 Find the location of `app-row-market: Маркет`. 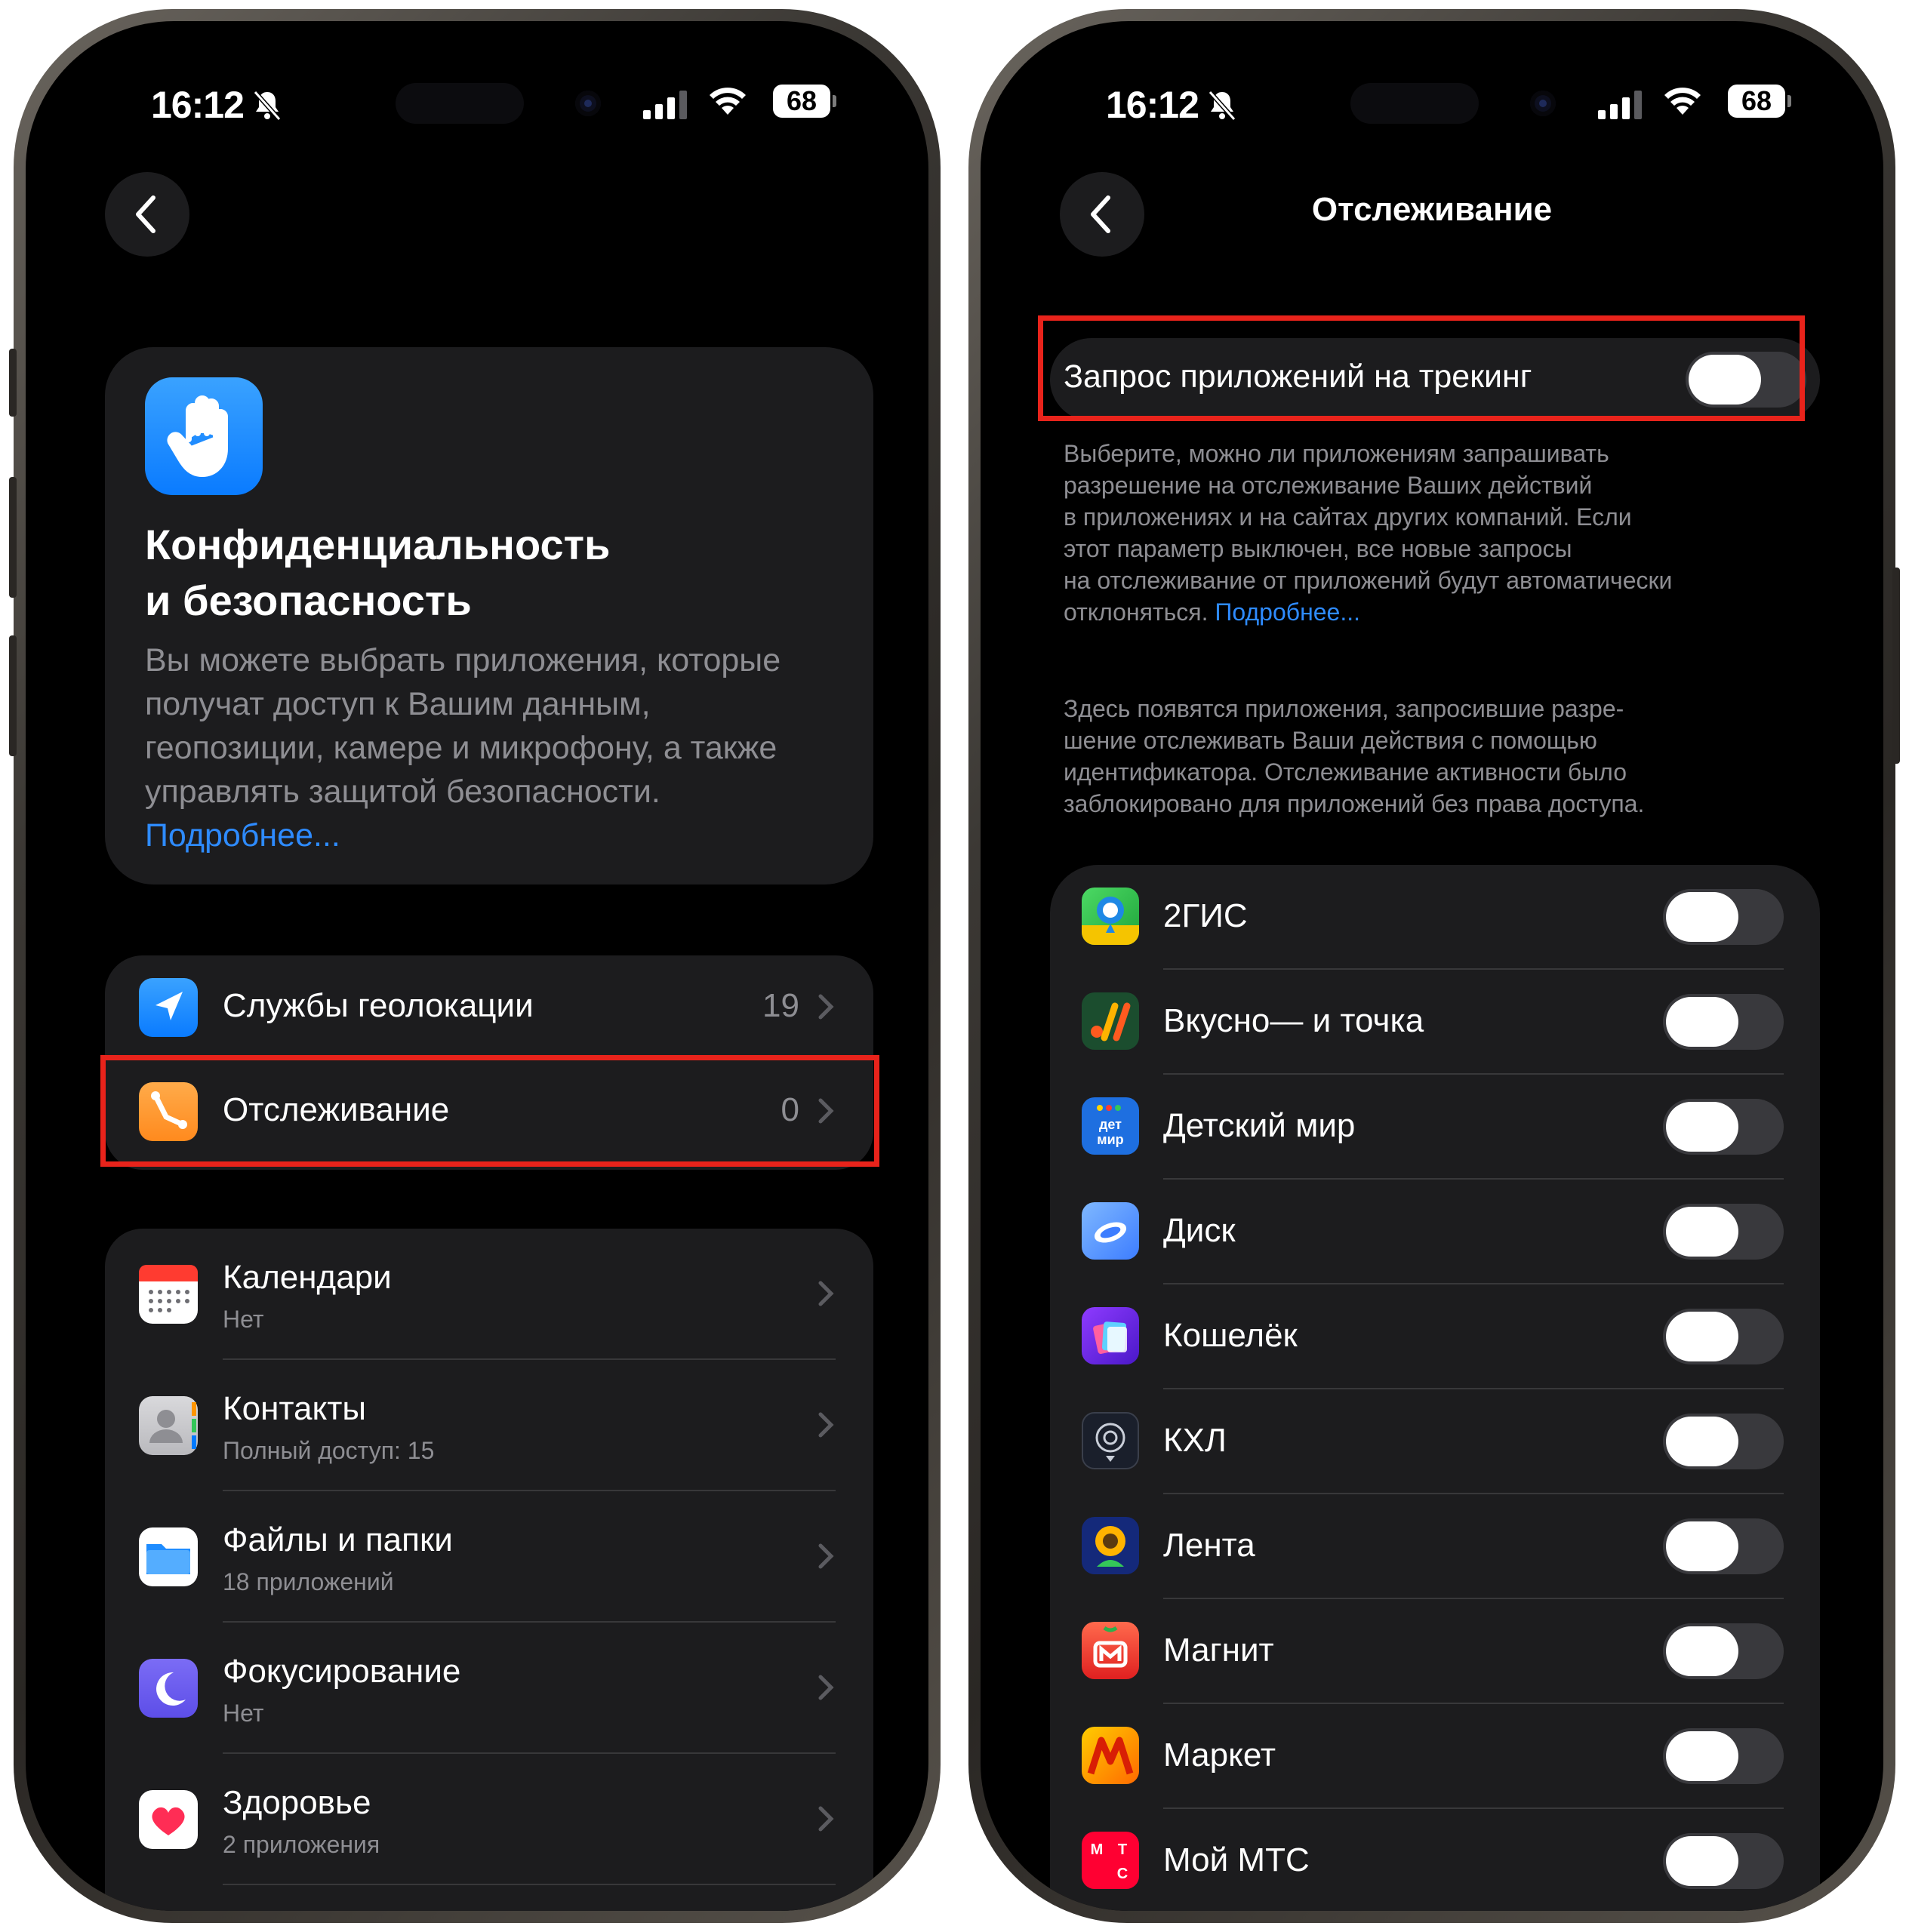

app-row-market: Маркет is located at coordinates (1435, 1756).